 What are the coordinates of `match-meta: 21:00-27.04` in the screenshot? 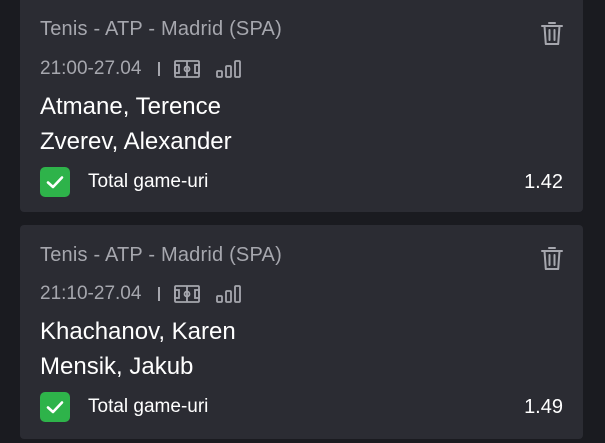 It's located at (141, 69).